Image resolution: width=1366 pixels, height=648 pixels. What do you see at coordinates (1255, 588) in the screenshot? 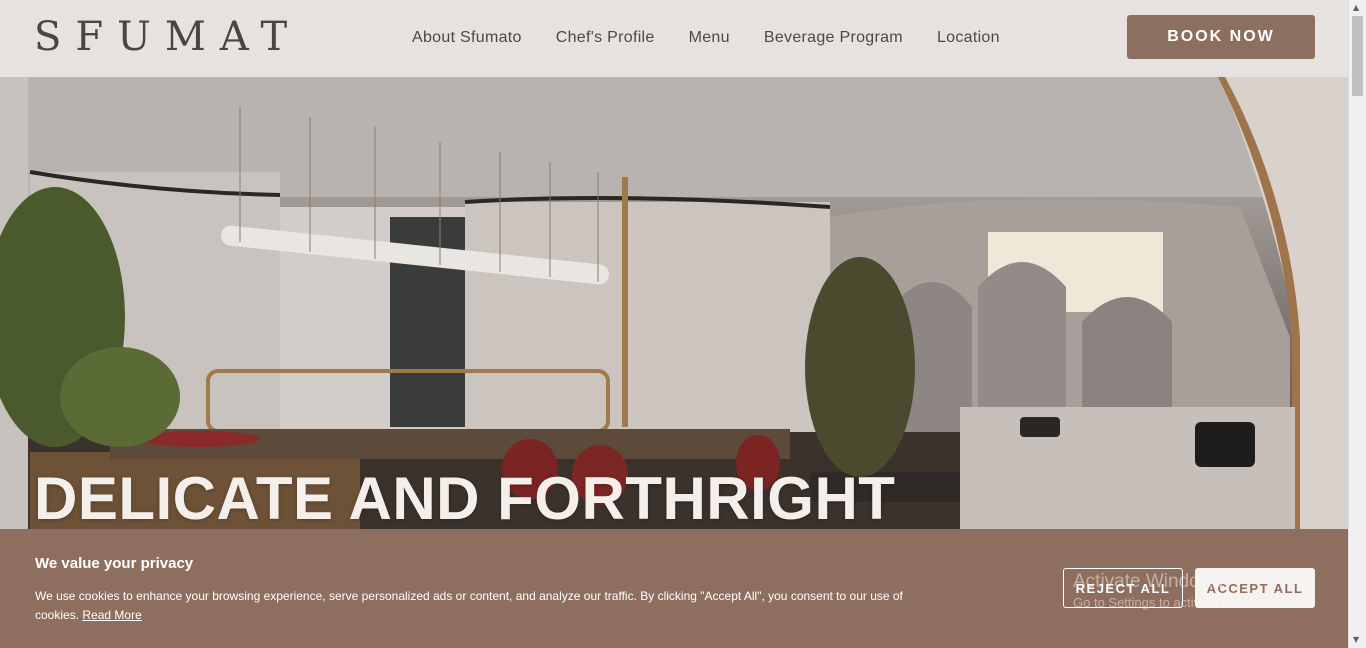
I see `accept-all-button: ACCEPT ALL` at bounding box center [1255, 588].